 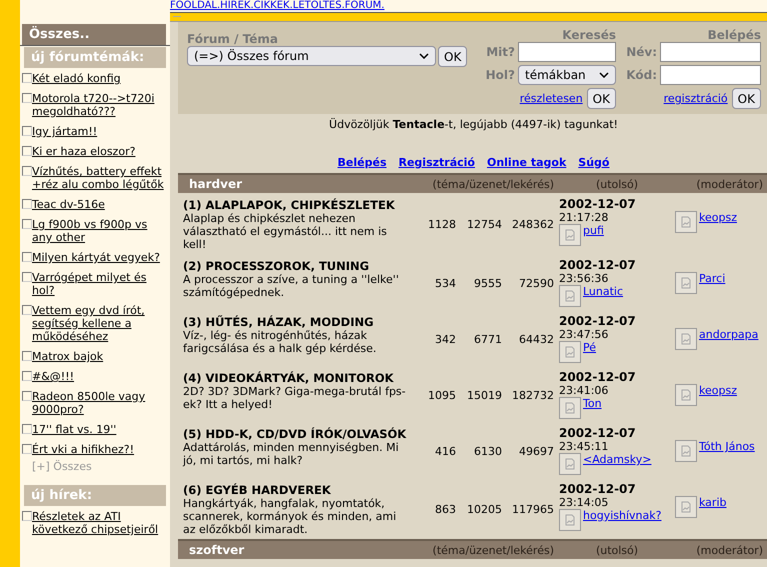 What do you see at coordinates (603, 291) in the screenshot?
I see `user-link: Lunatic` at bounding box center [603, 291].